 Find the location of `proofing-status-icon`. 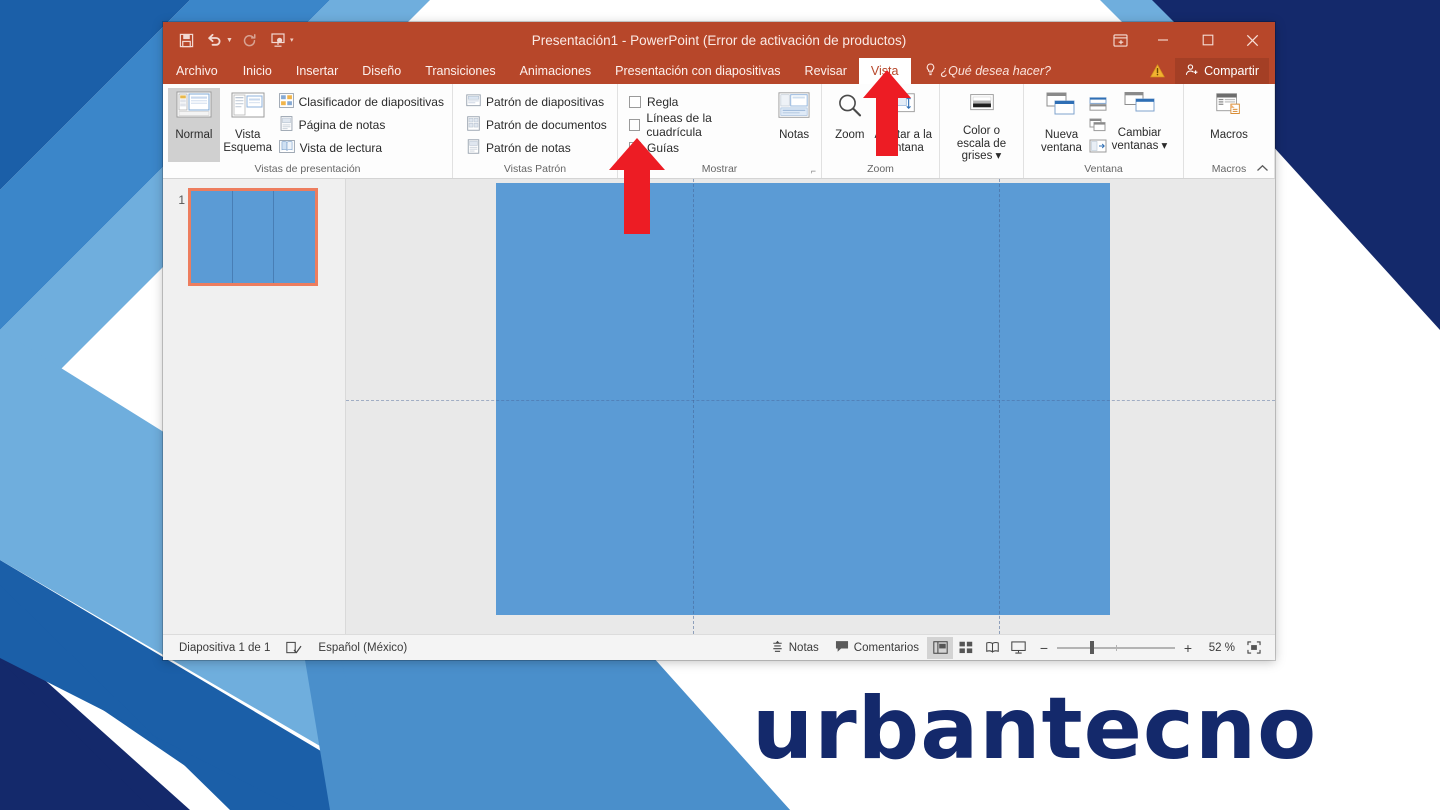

proofing-status-icon is located at coordinates (294, 648).